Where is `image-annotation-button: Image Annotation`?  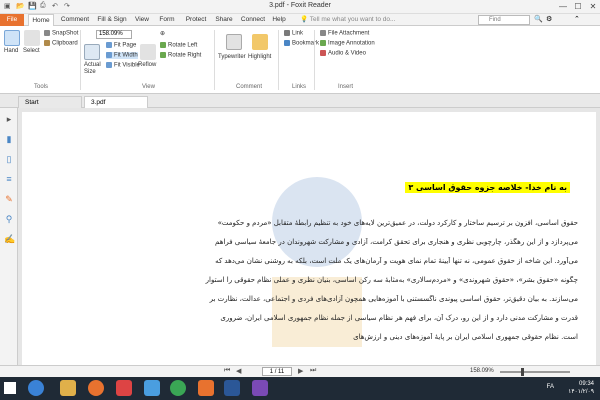
image-annotation-button: Image Annotation is located at coordinates (347, 43).